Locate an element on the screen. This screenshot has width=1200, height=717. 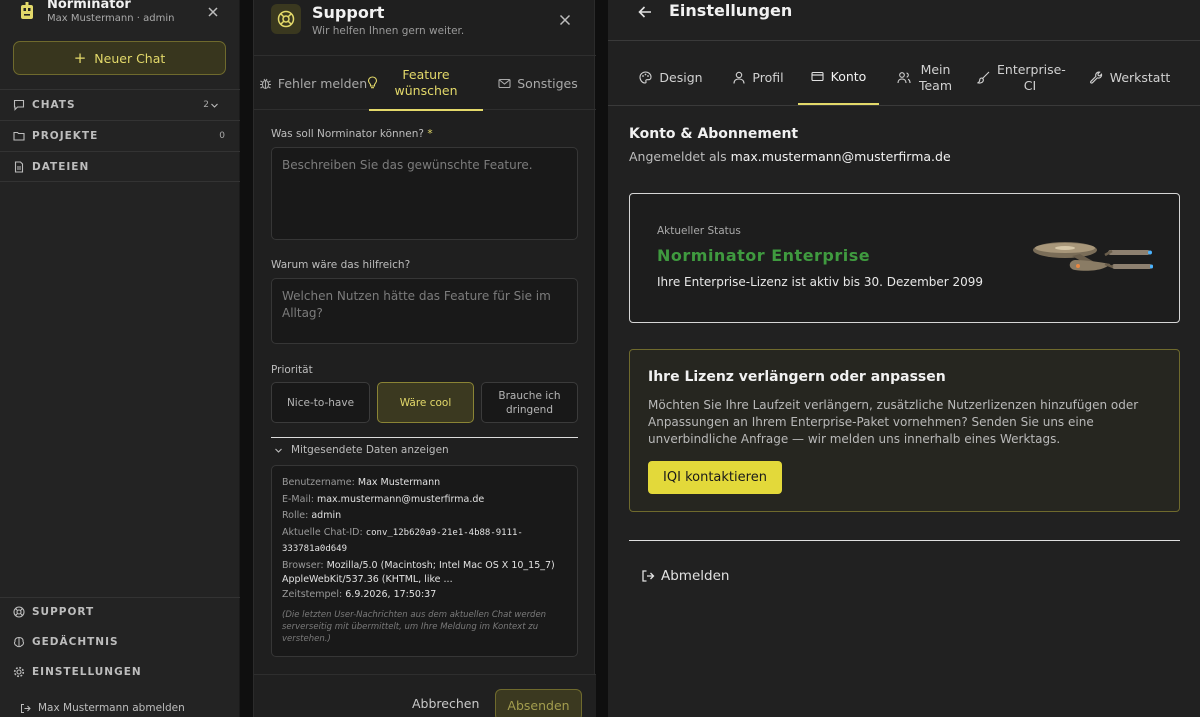
tab-team: Mein Team is located at coordinates (925, 77).